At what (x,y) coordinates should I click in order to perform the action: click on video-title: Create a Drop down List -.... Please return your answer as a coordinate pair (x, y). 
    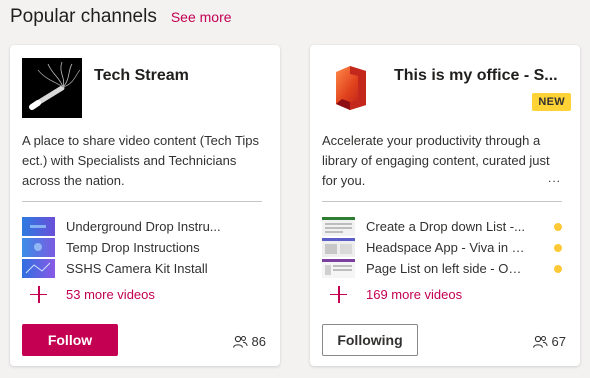
    Looking at the image, I should click on (445, 226).